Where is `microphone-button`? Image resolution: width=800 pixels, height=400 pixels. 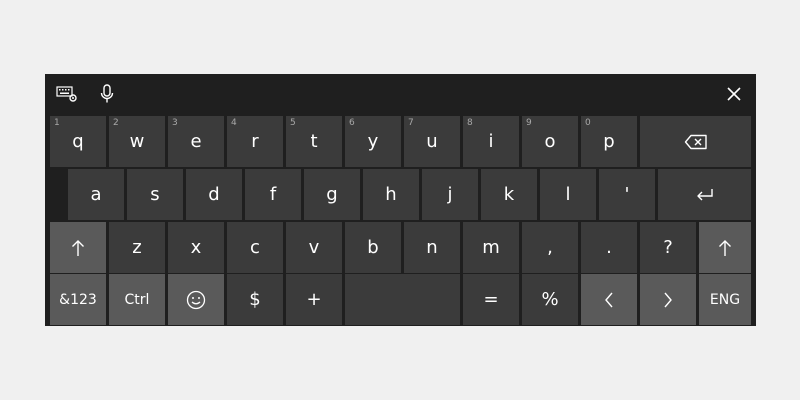
microphone-button is located at coordinates (107, 94).